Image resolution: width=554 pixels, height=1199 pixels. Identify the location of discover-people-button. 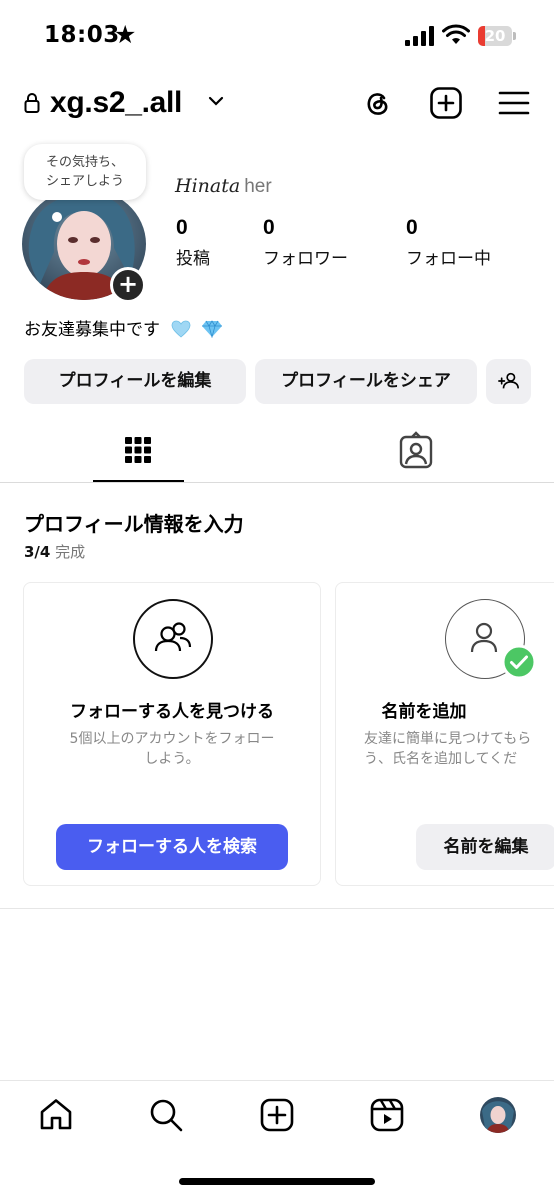
(508, 381).